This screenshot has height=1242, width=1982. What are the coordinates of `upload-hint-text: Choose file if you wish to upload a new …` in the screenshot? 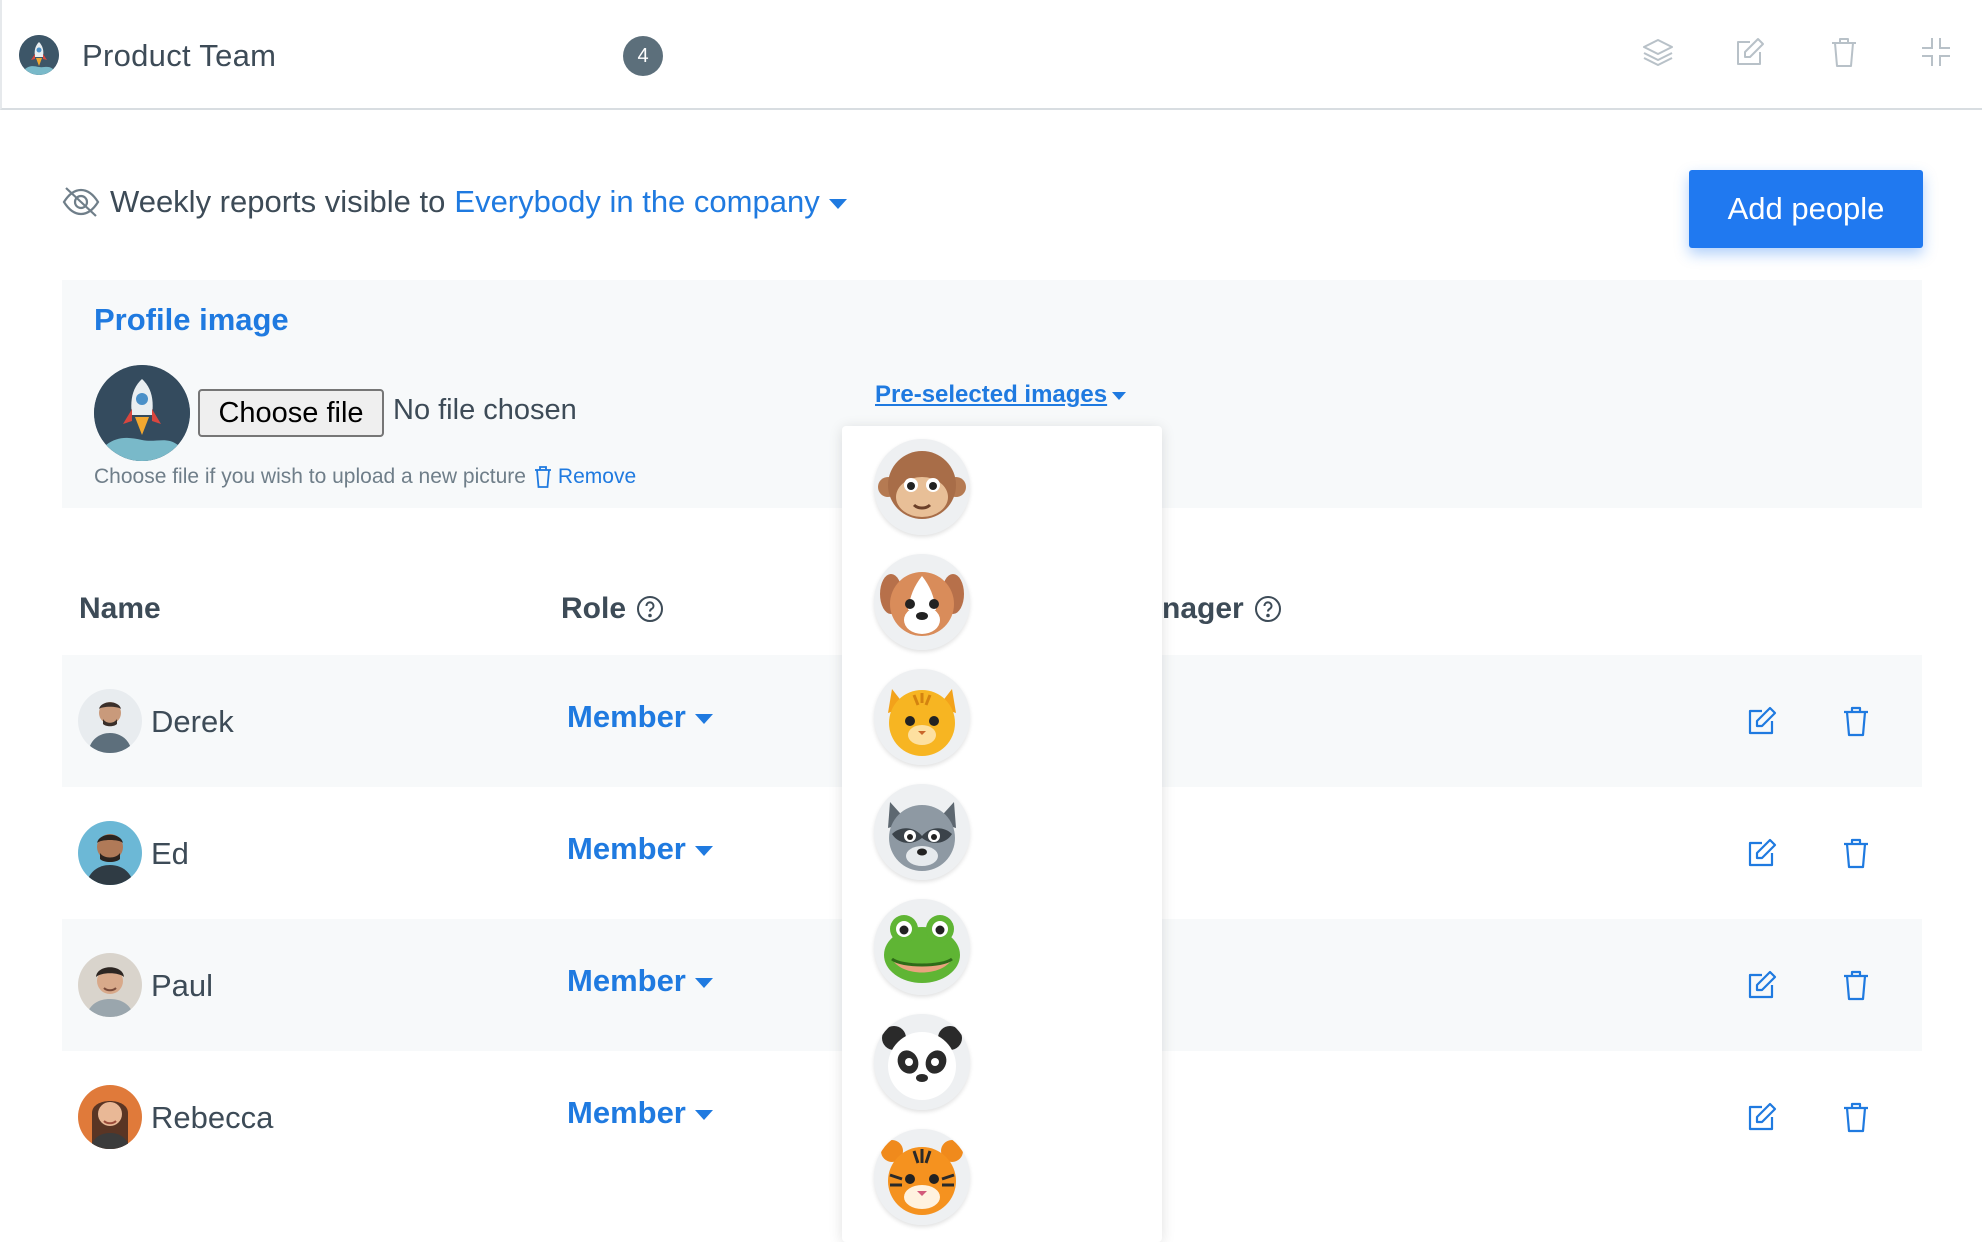 It's located at (310, 476).